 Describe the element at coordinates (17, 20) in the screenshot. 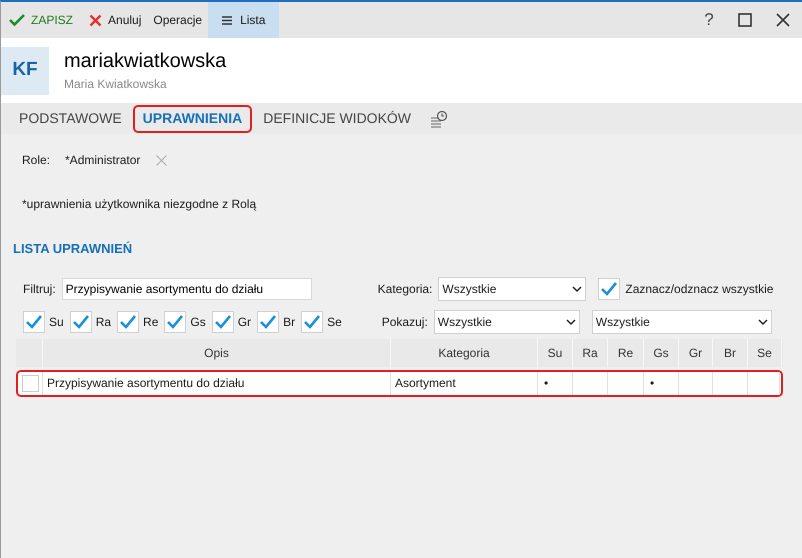

I see `checkmark-icon` at that location.